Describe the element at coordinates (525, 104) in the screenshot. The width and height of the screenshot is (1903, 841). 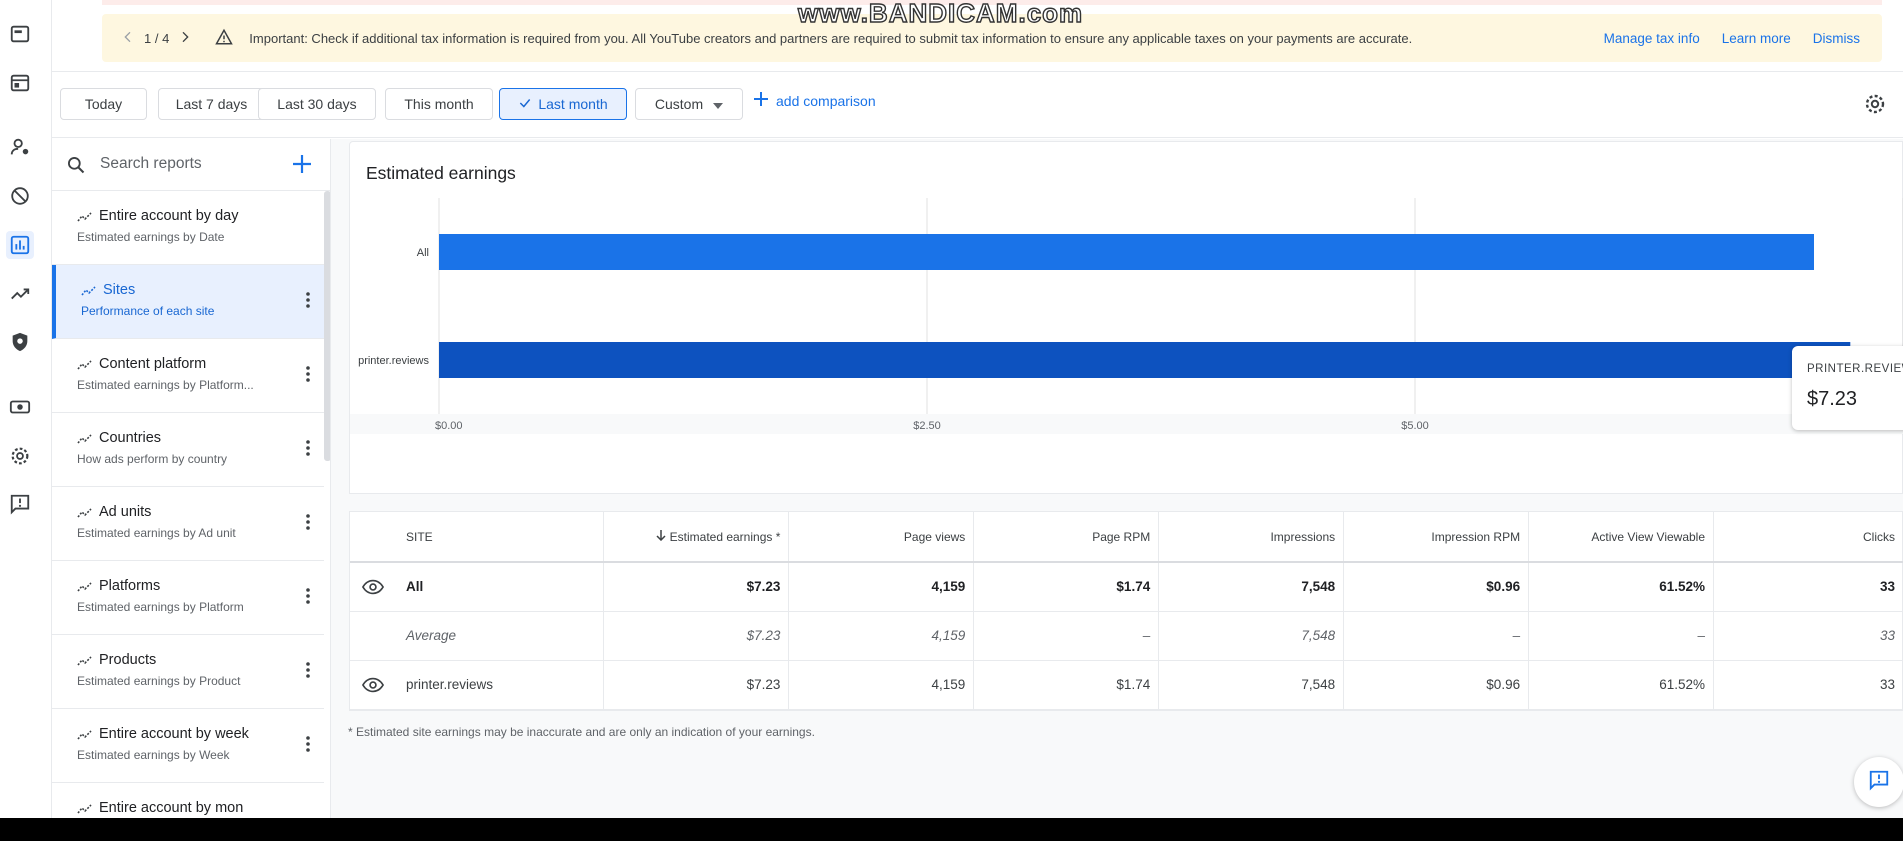
I see `check-icon` at that location.